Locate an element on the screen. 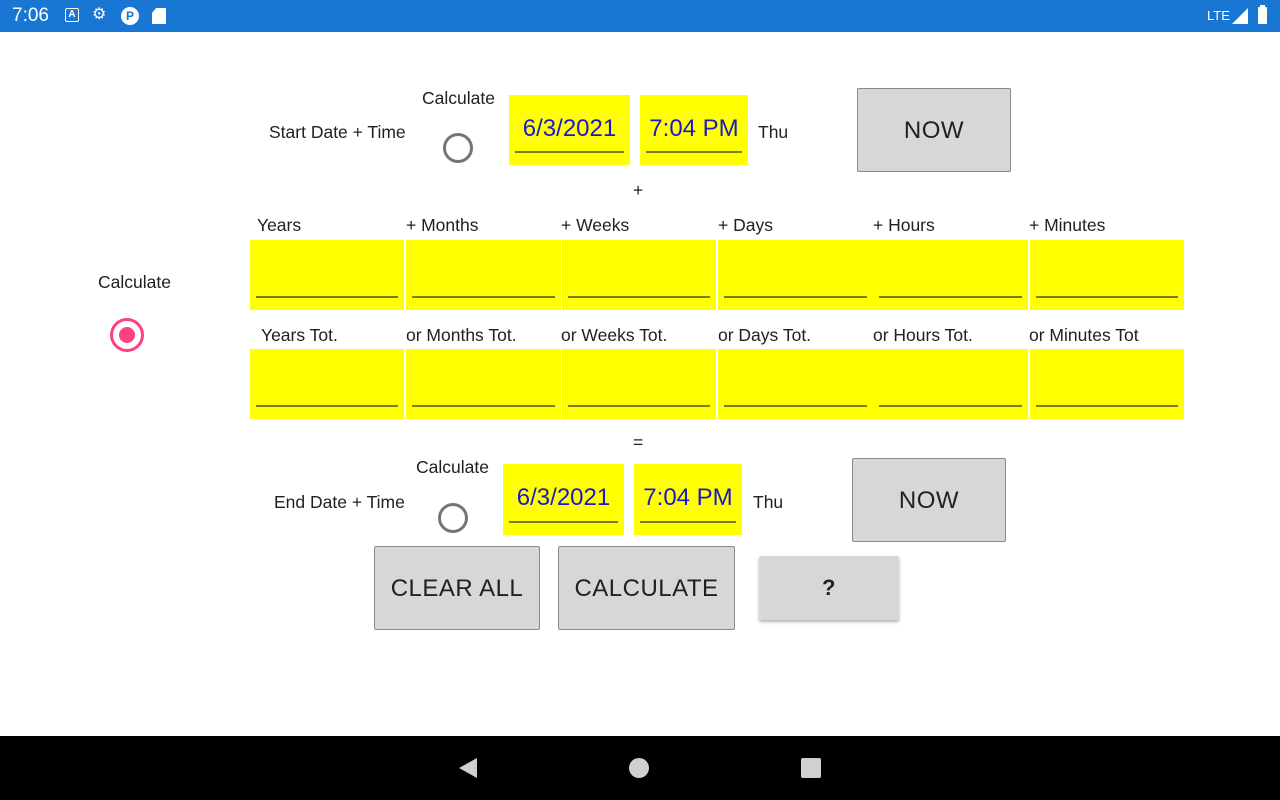 This screenshot has height=800, width=1280. end-time-picker: 7:04 PM is located at coordinates (688, 499).